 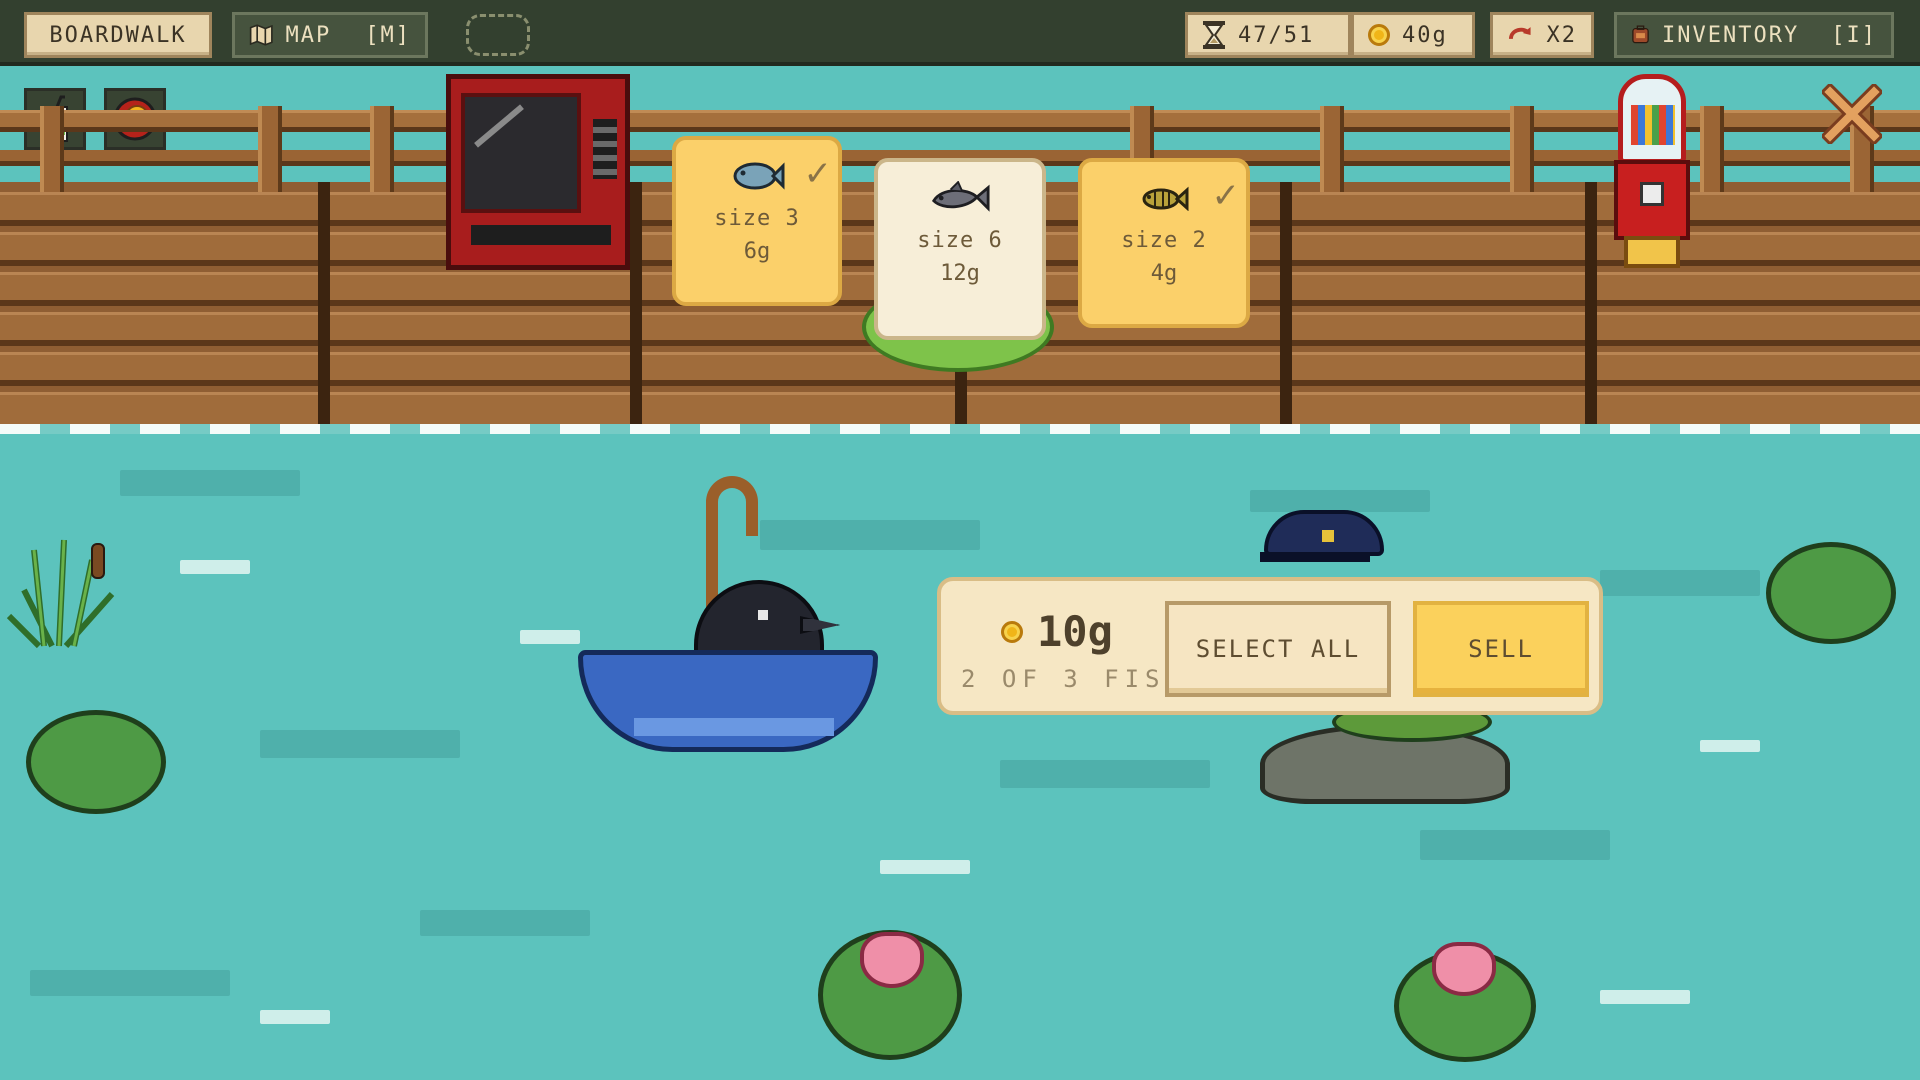 I want to click on vending-machine, so click(x=538, y=172).